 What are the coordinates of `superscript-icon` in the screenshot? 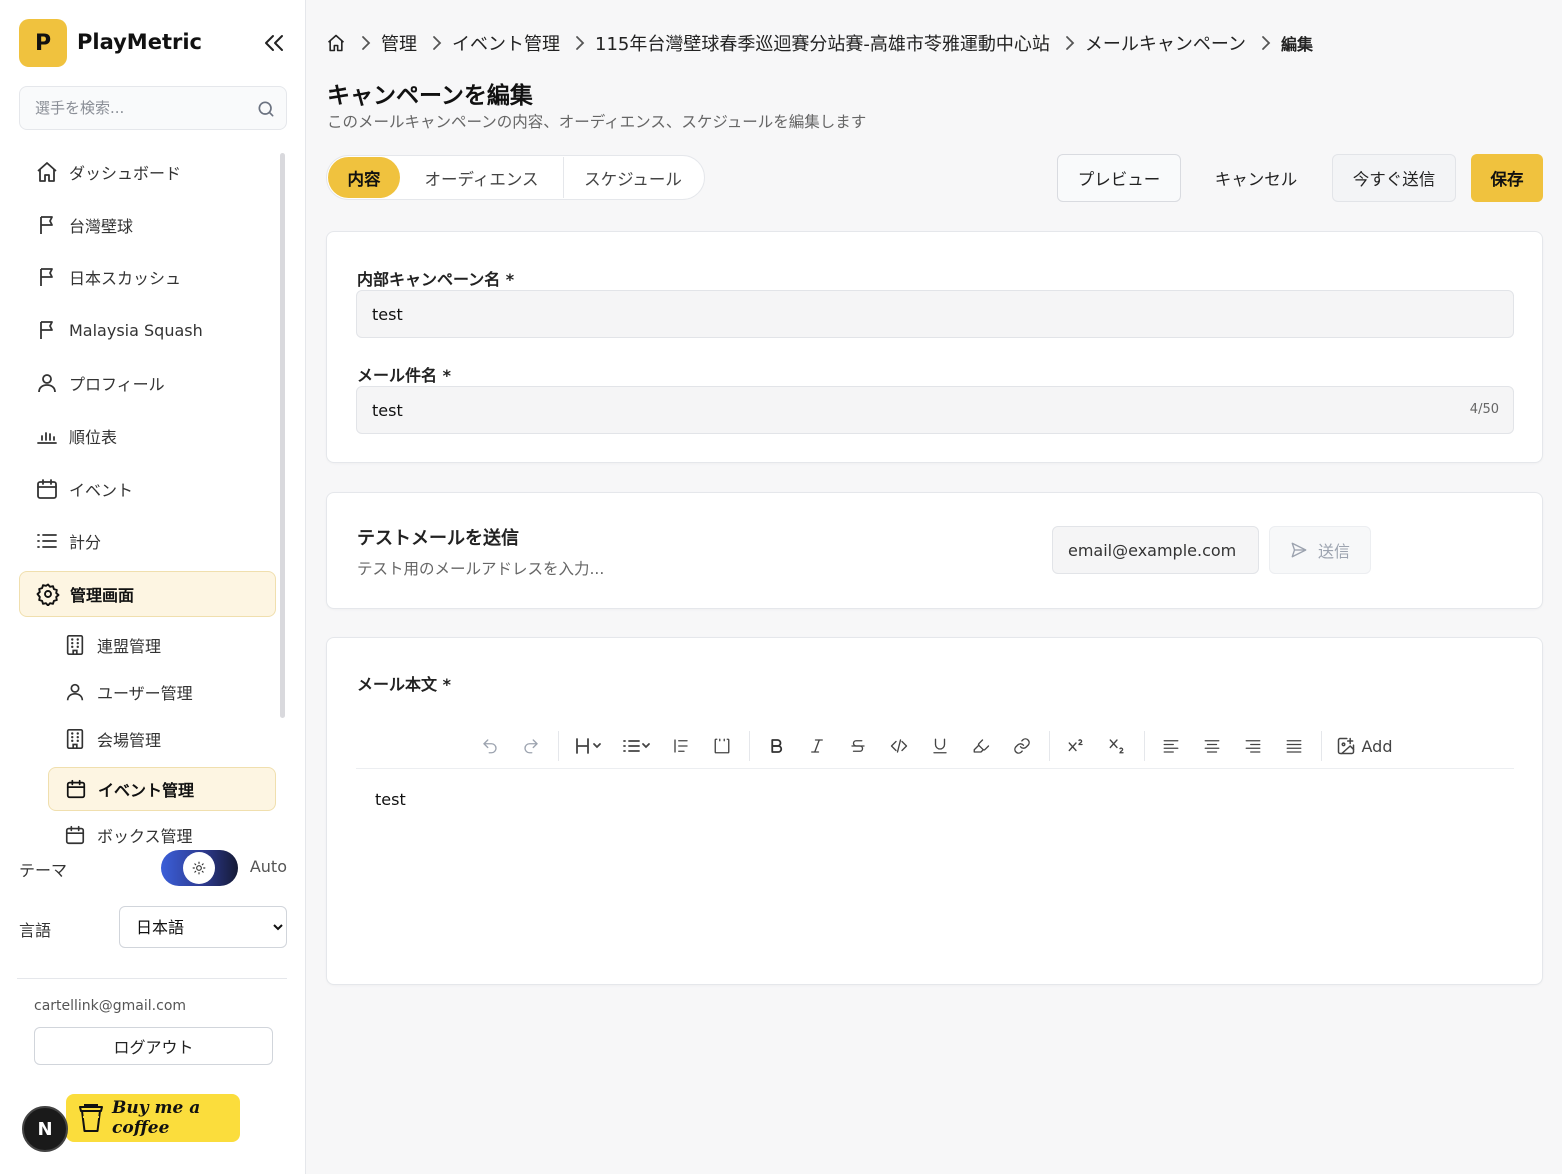 It's located at (1076, 746).